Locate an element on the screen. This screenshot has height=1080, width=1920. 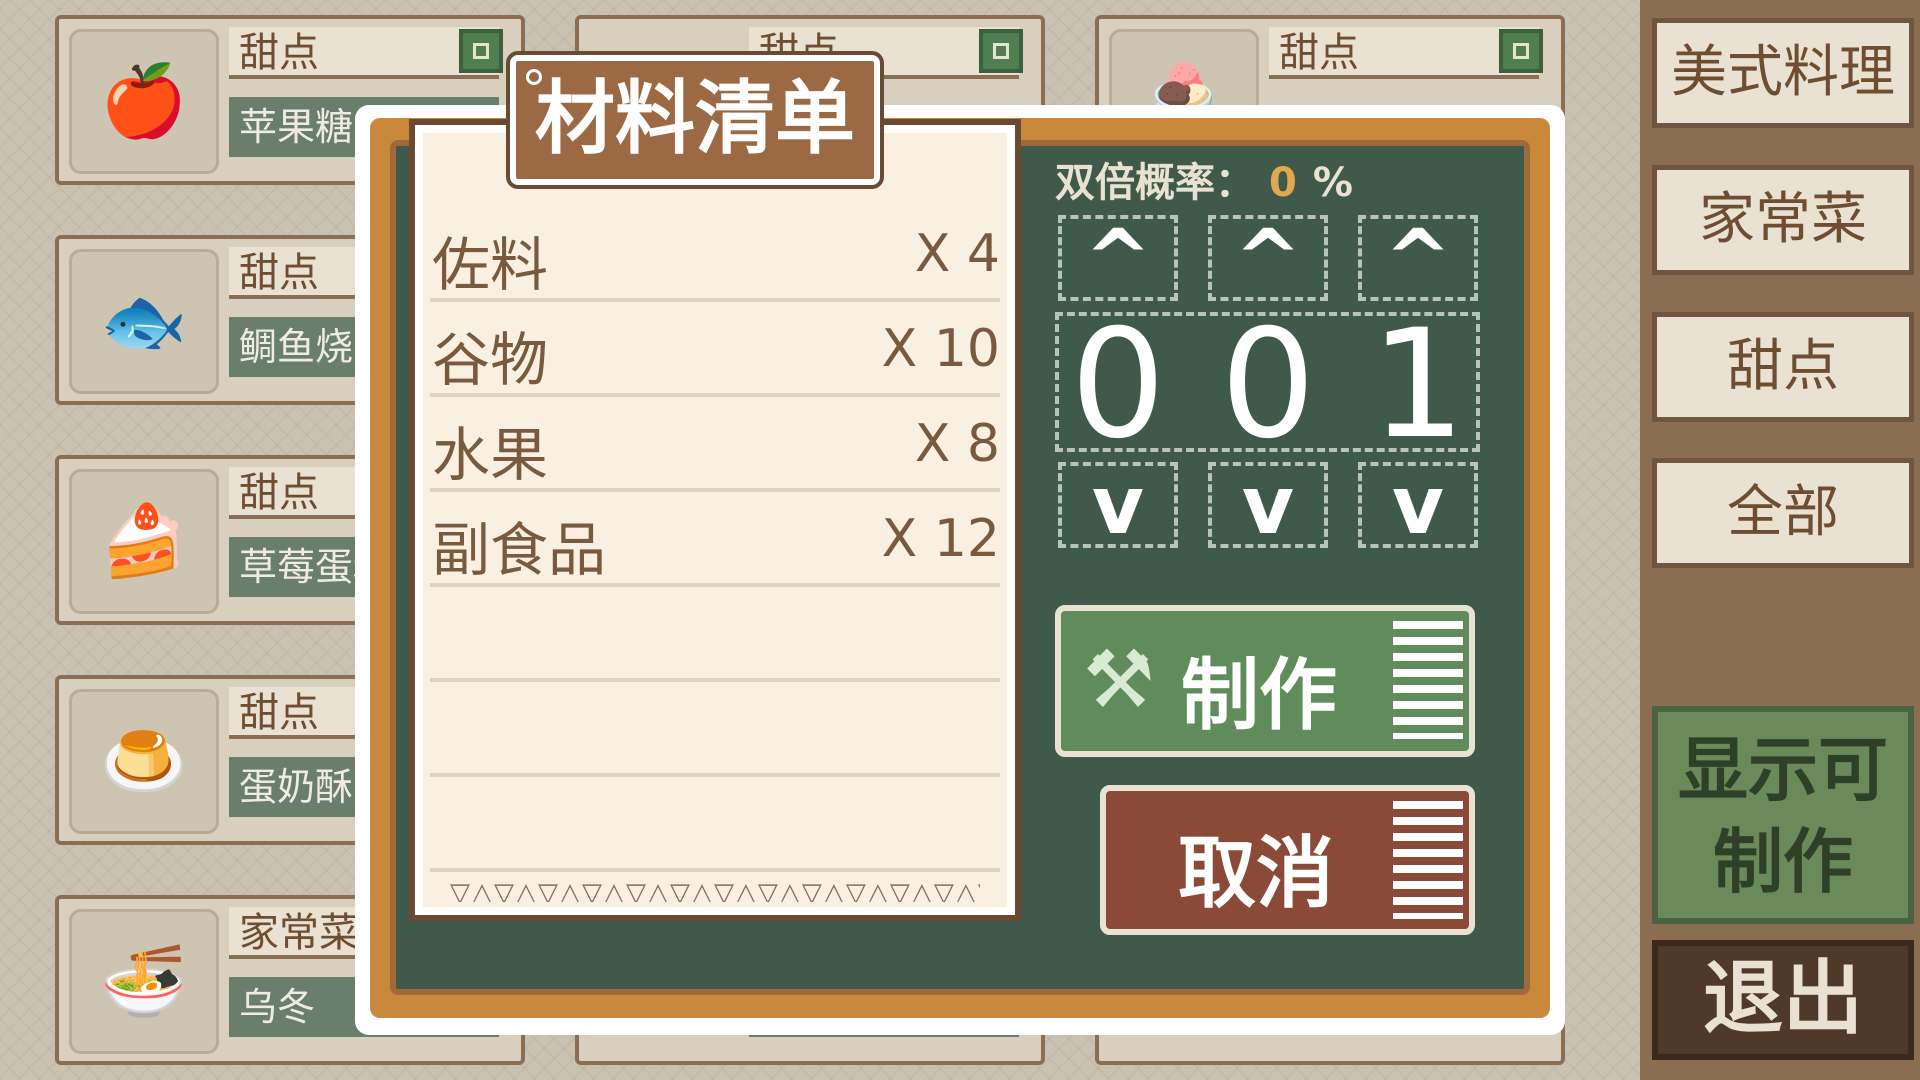
digit1-up-icon: ^ is located at coordinates (1118, 258).